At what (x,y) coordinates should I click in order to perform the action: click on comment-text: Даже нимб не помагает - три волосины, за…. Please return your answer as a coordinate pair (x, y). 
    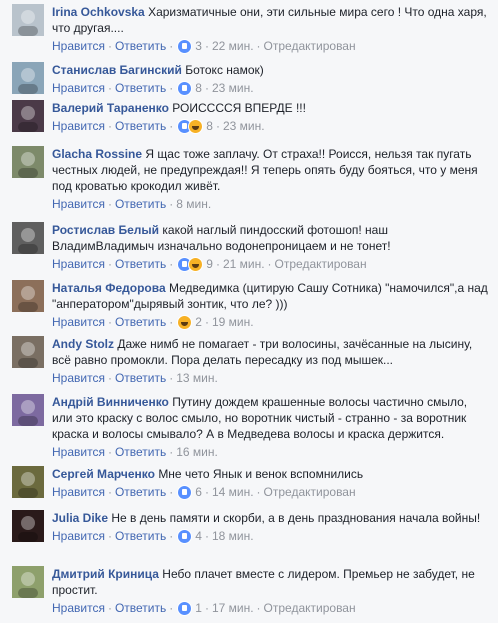
    Looking at the image, I should click on (262, 352).